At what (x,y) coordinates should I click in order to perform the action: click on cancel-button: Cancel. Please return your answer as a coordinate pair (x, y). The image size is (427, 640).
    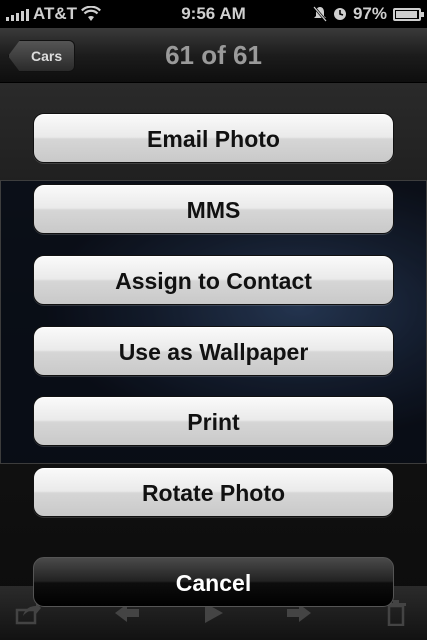
    Looking at the image, I should click on (213, 582).